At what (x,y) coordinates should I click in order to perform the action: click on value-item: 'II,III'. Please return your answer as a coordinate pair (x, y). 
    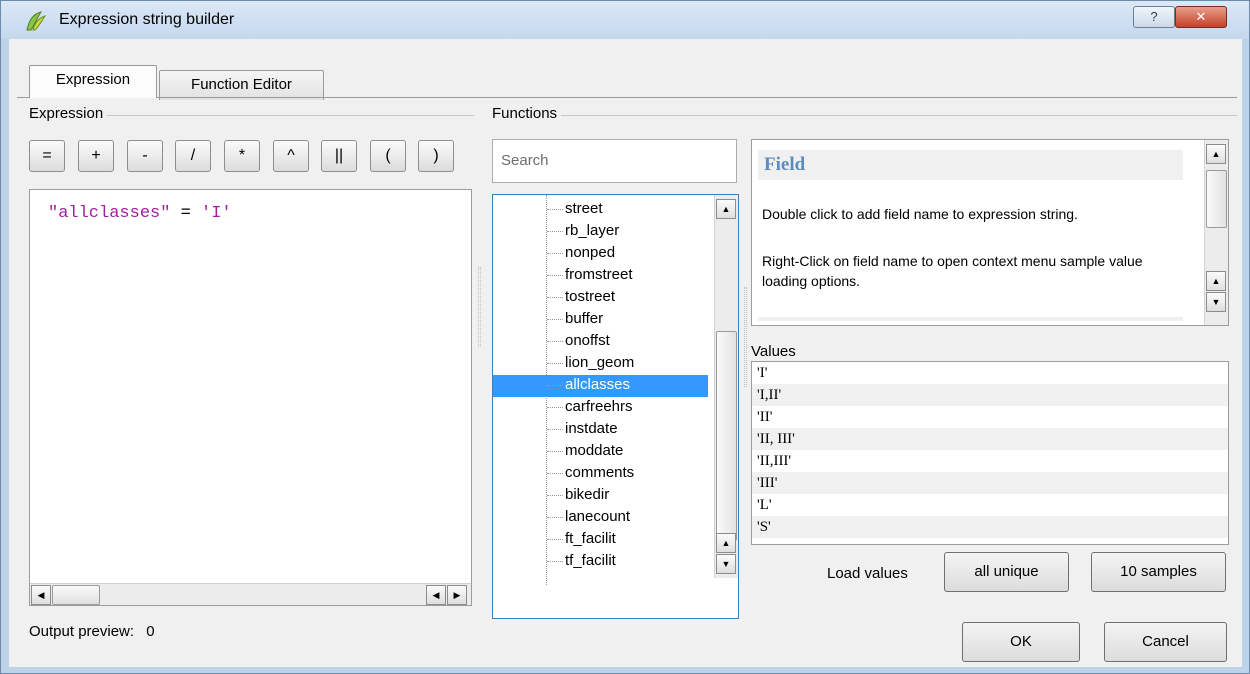
    Looking at the image, I should click on (990, 461).